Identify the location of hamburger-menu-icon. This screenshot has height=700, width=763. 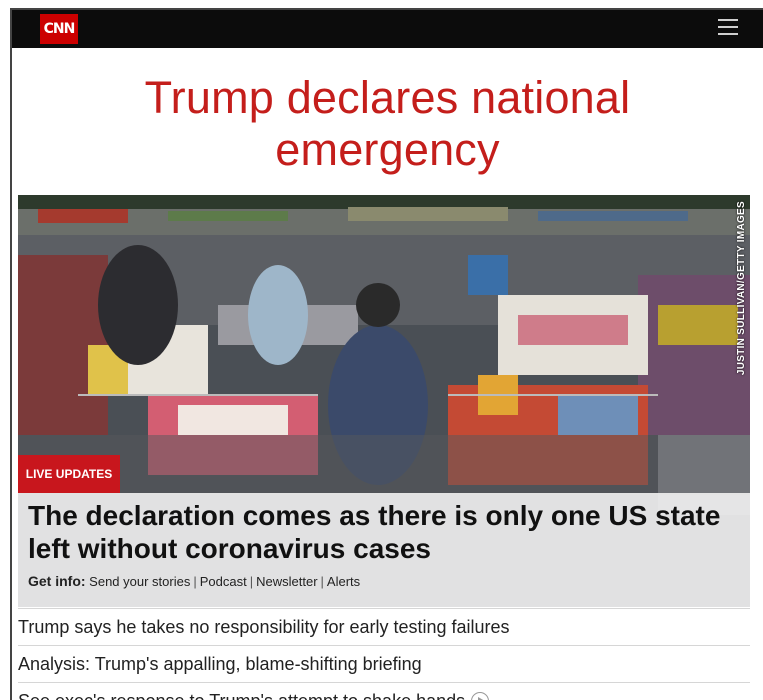
(728, 28).